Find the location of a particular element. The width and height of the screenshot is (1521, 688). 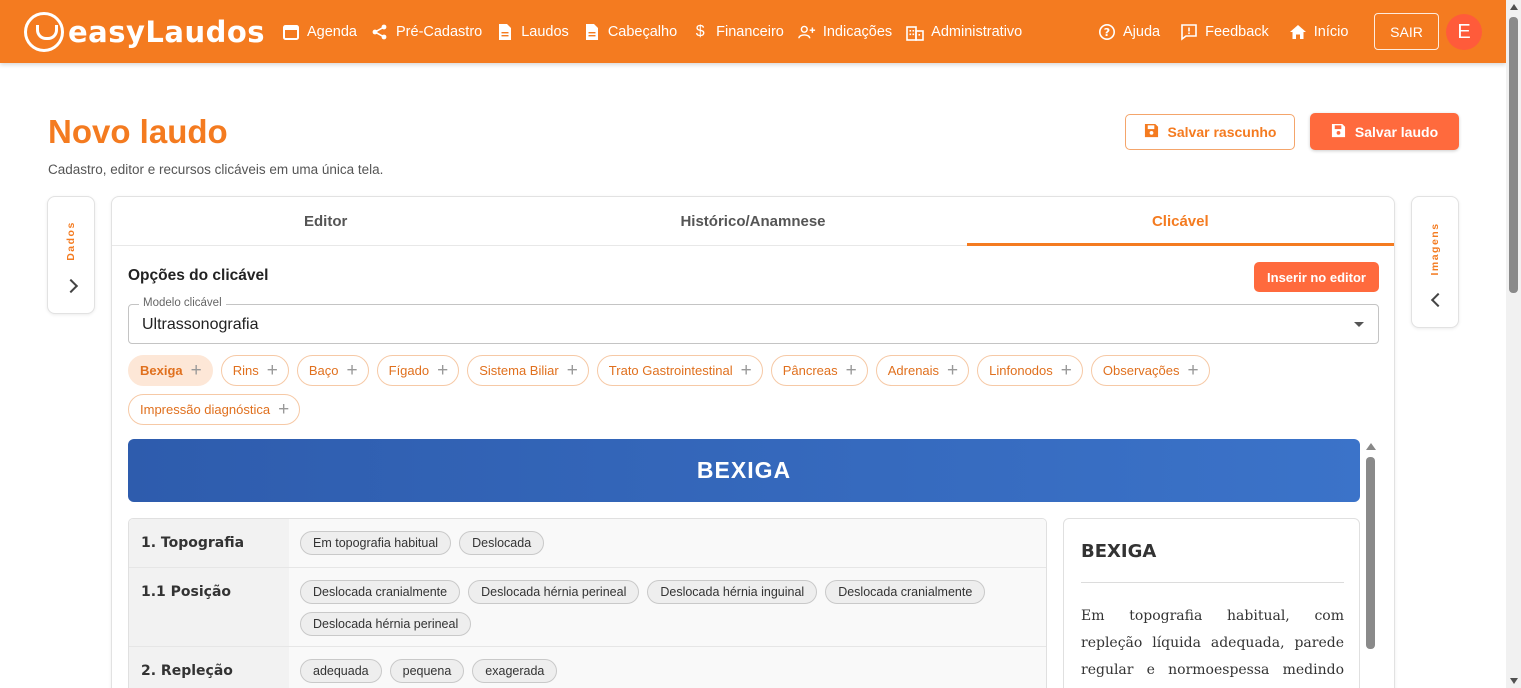

tab-clicavel: Clicável is located at coordinates (1180, 221).